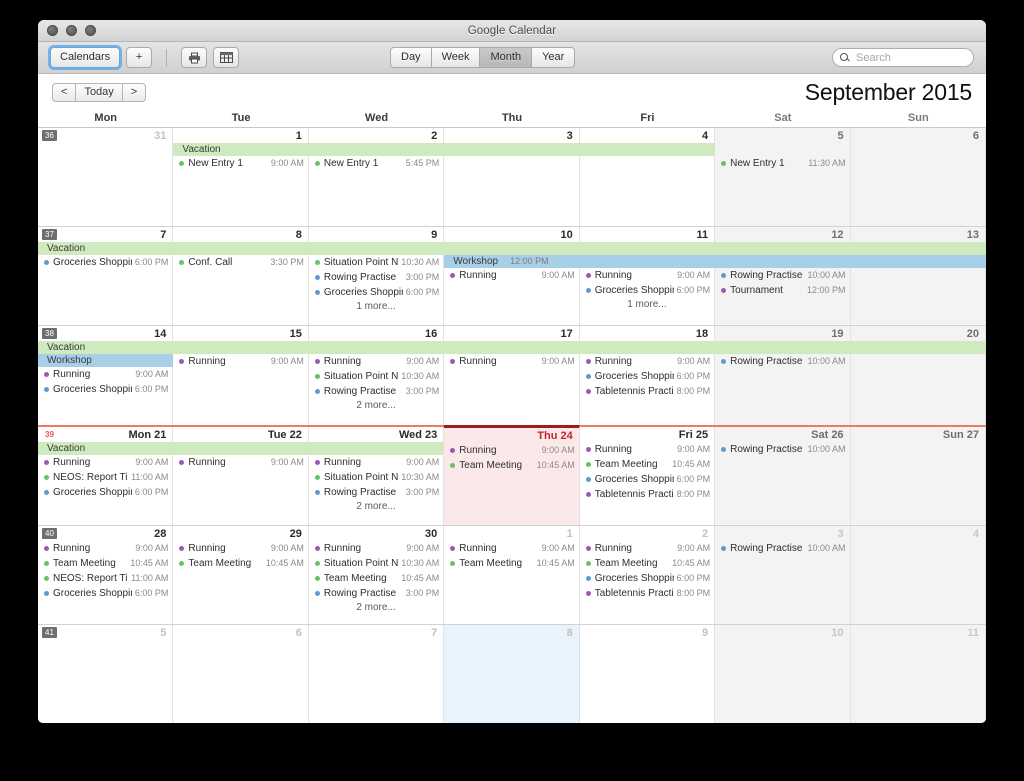  What do you see at coordinates (782, 163) in the screenshot?
I see `calendar-event: New Entry 1 11:30 AM` at bounding box center [782, 163].